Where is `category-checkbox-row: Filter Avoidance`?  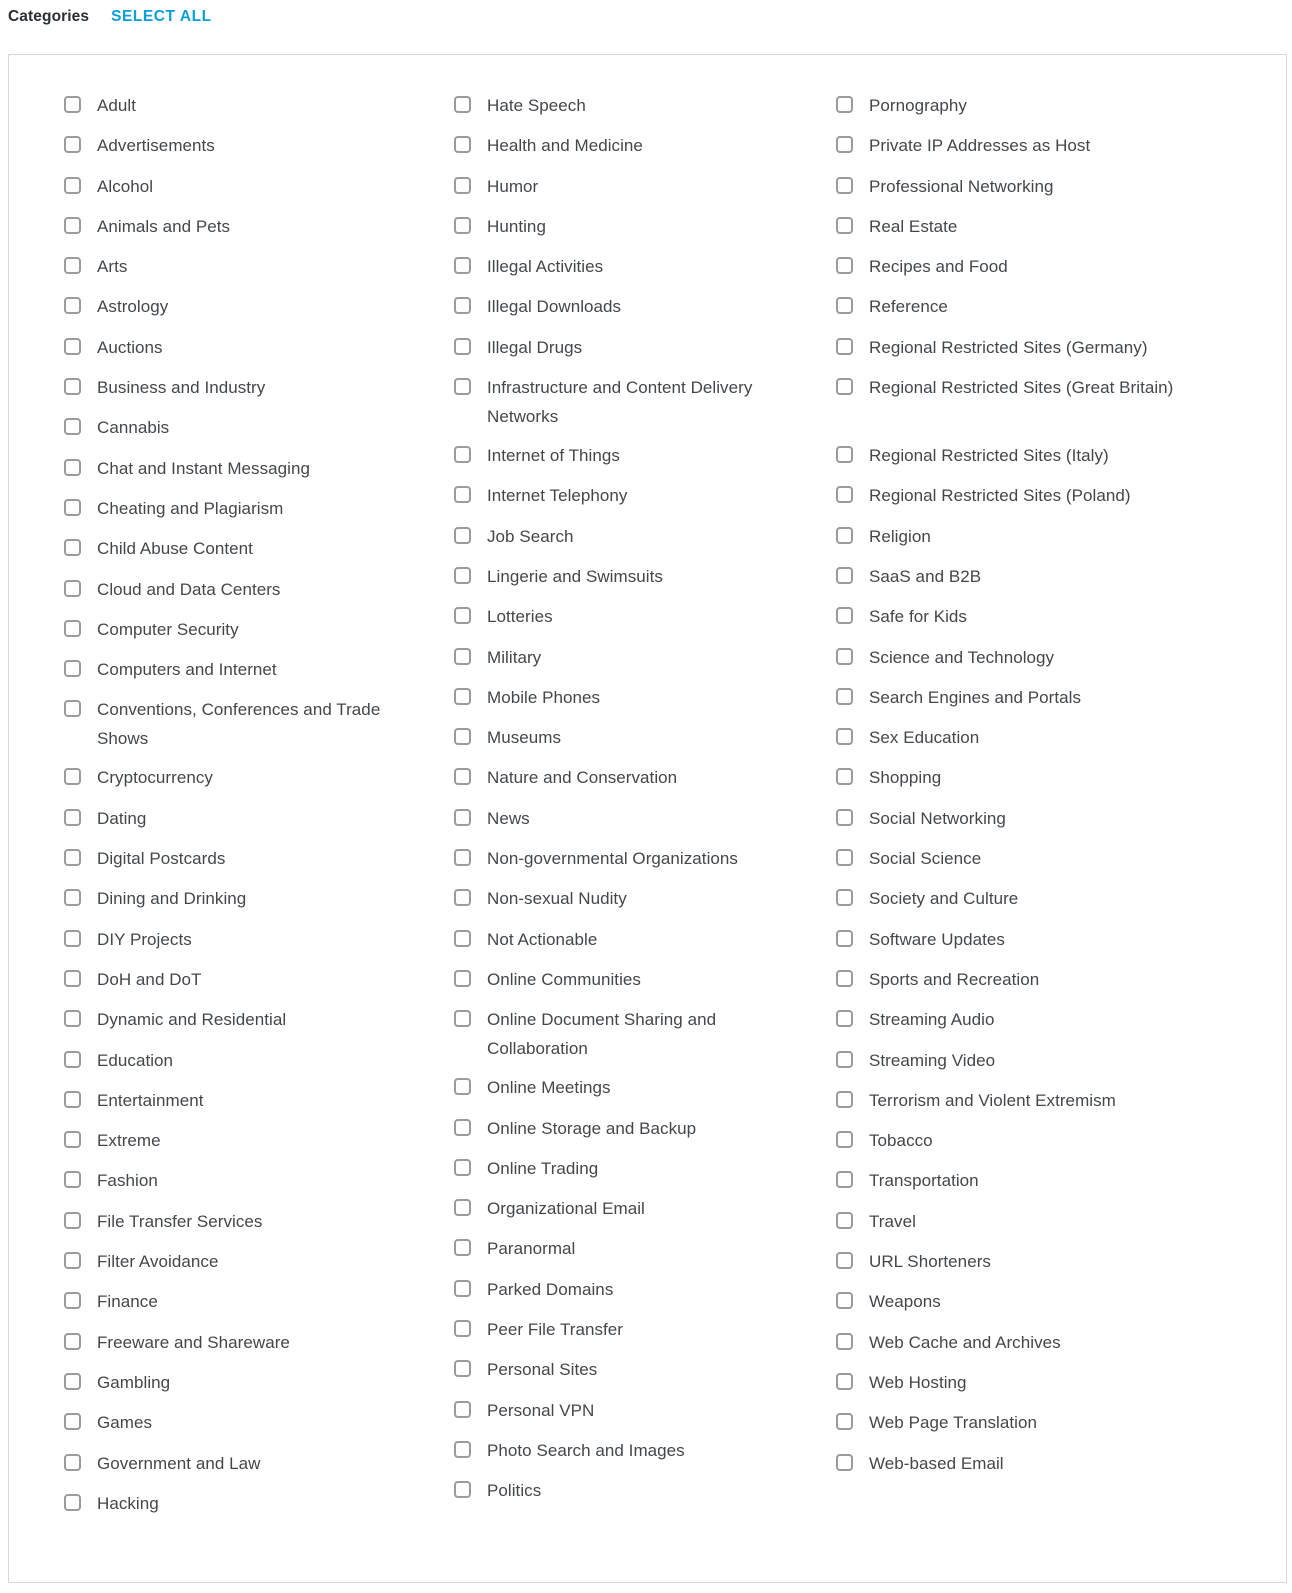 category-checkbox-row: Filter Avoidance is located at coordinates (229, 1262).